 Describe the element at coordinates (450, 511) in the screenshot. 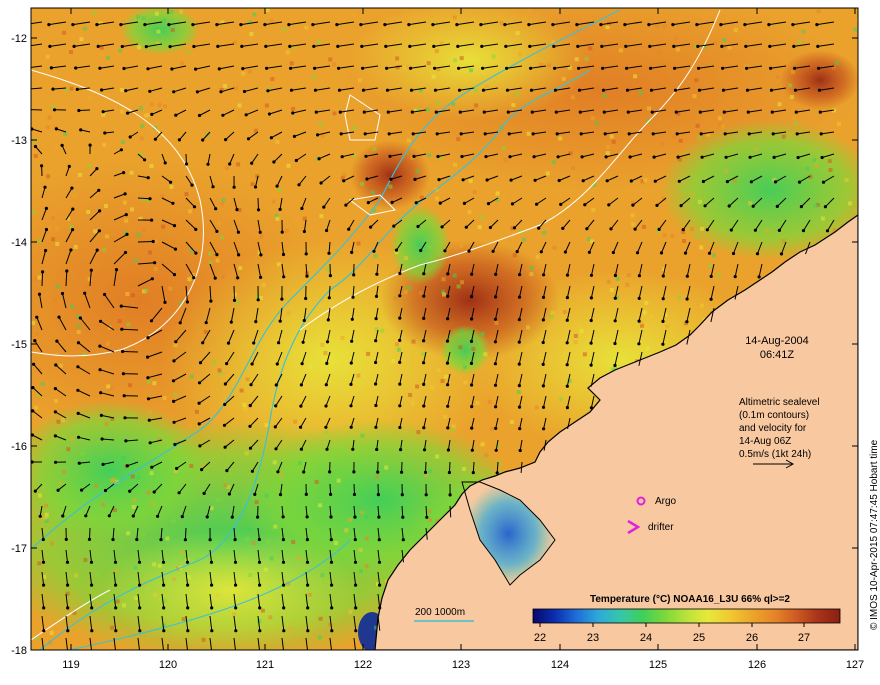

I see `velocity-arrow` at that location.